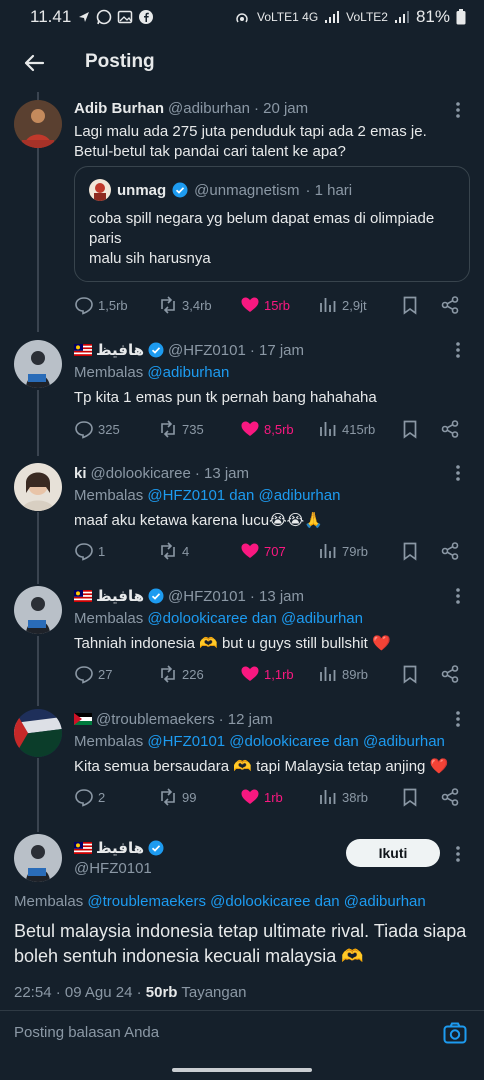 The width and height of the screenshot is (484, 1080). Describe the element at coordinates (261, 797) in the screenshot. I see `like-button: 1rb` at that location.